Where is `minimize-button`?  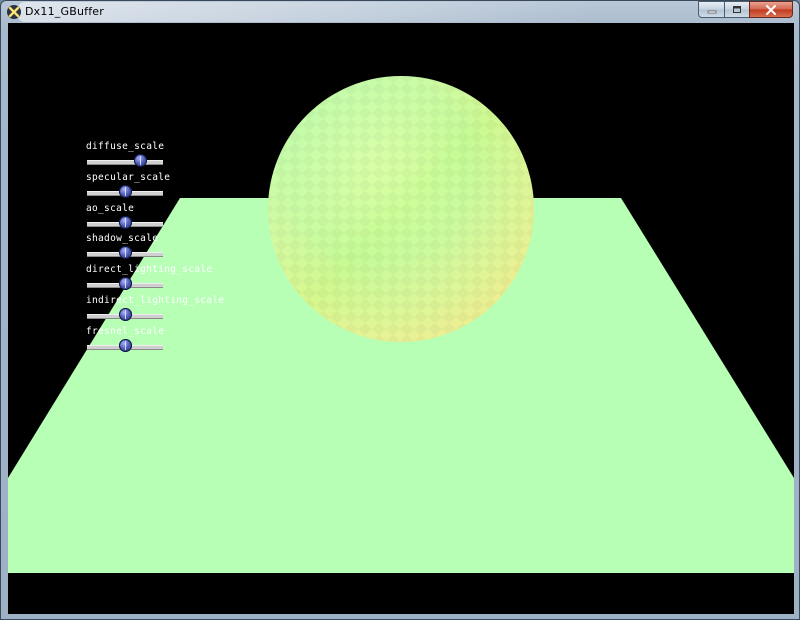 minimize-button is located at coordinates (711, 9).